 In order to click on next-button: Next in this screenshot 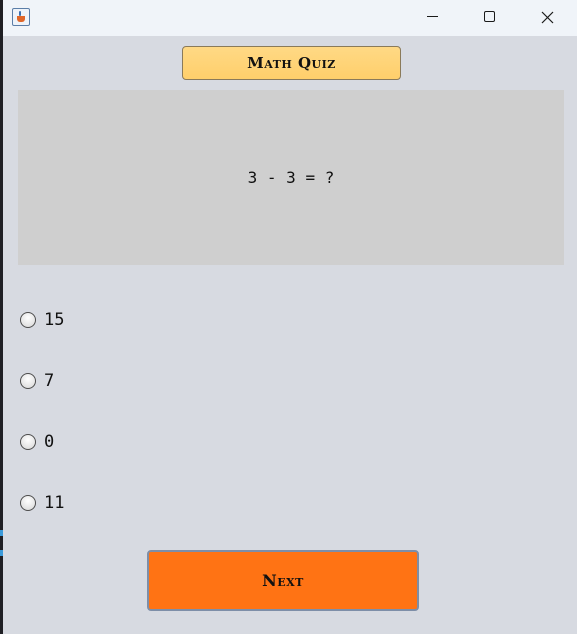, I will do `click(283, 580)`.